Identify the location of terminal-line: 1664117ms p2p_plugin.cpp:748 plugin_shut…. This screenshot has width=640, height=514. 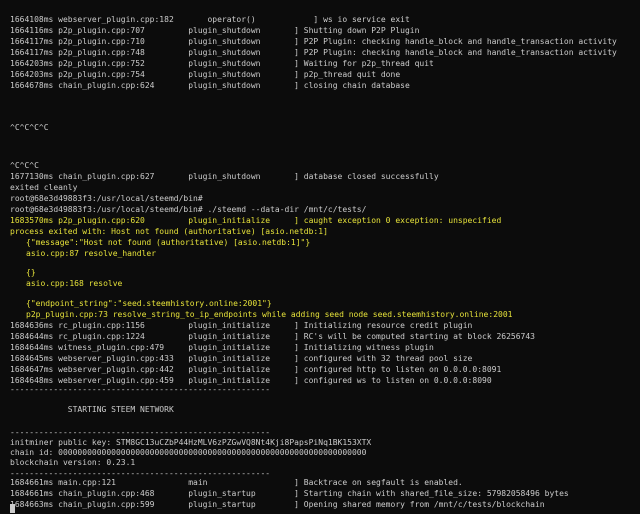
(313, 52).